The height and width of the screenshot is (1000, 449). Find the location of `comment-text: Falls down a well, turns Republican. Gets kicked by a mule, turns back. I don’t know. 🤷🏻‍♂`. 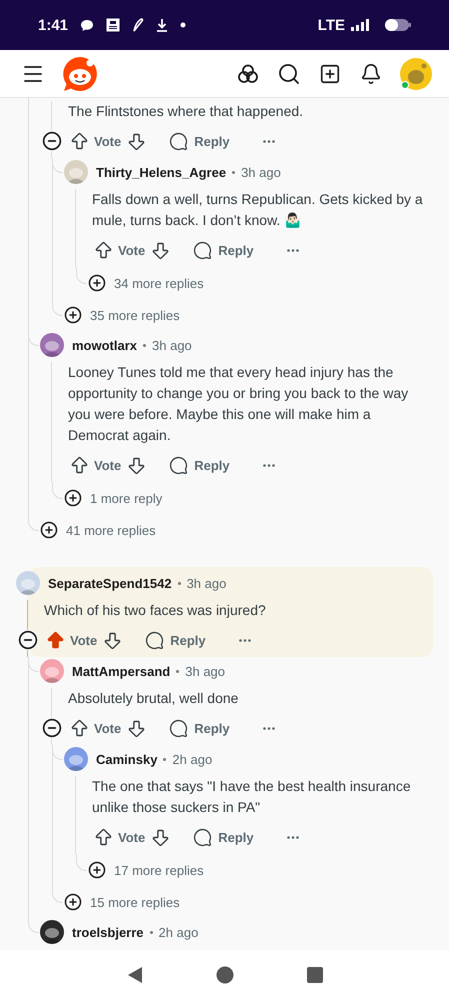

comment-text: Falls down a well, turns Republican. Gets kicked by a mule, turns back. I don’t know. 🤷🏻‍♂ is located at coordinates (258, 210).